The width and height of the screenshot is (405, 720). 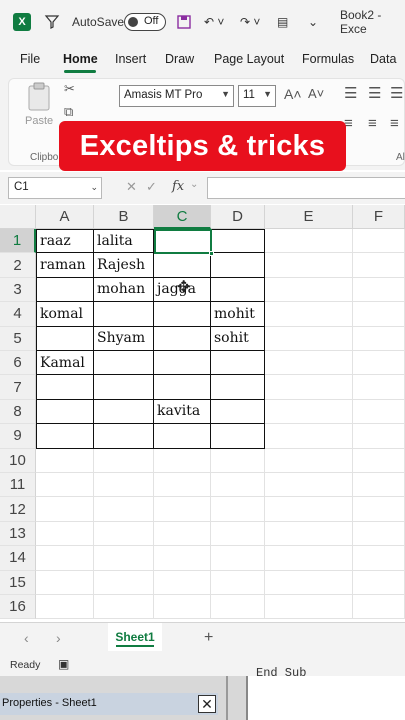 What do you see at coordinates (18, 363) in the screenshot?
I see `row-header-6: 6` at bounding box center [18, 363].